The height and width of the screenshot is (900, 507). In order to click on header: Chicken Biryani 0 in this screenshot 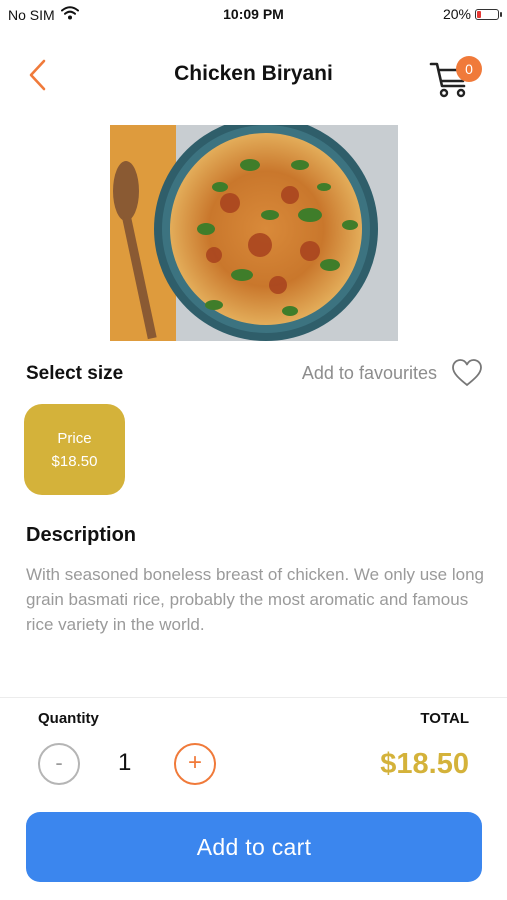, I will do `click(253, 75)`.